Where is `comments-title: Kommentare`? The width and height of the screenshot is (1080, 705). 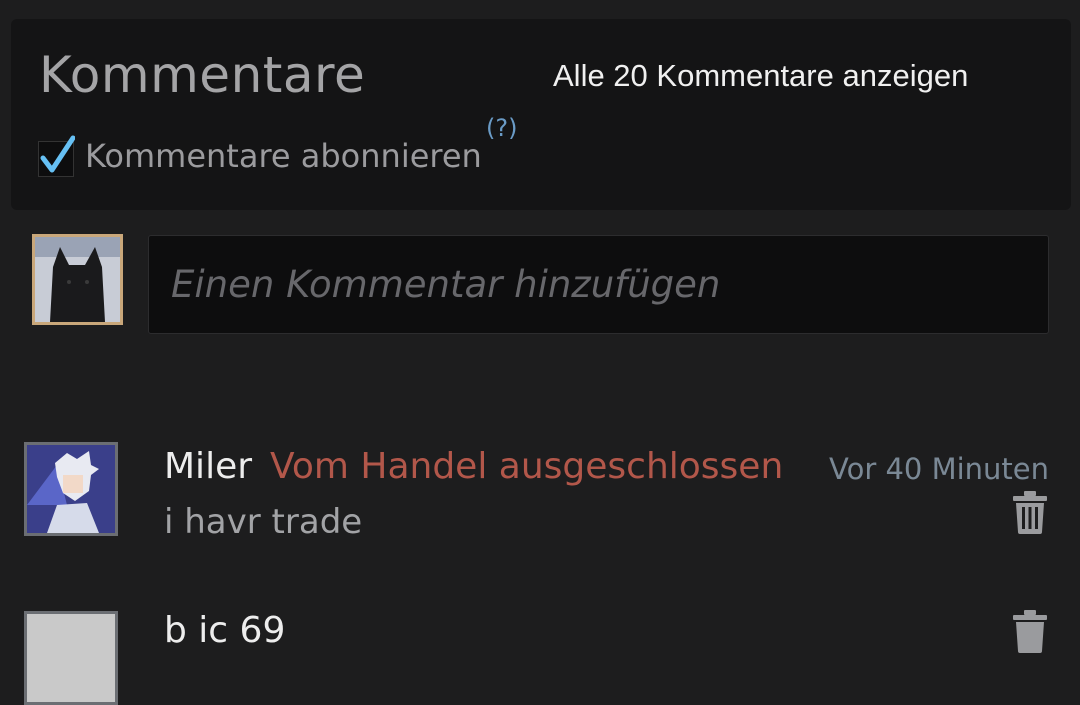 comments-title: Kommentare is located at coordinates (202, 75).